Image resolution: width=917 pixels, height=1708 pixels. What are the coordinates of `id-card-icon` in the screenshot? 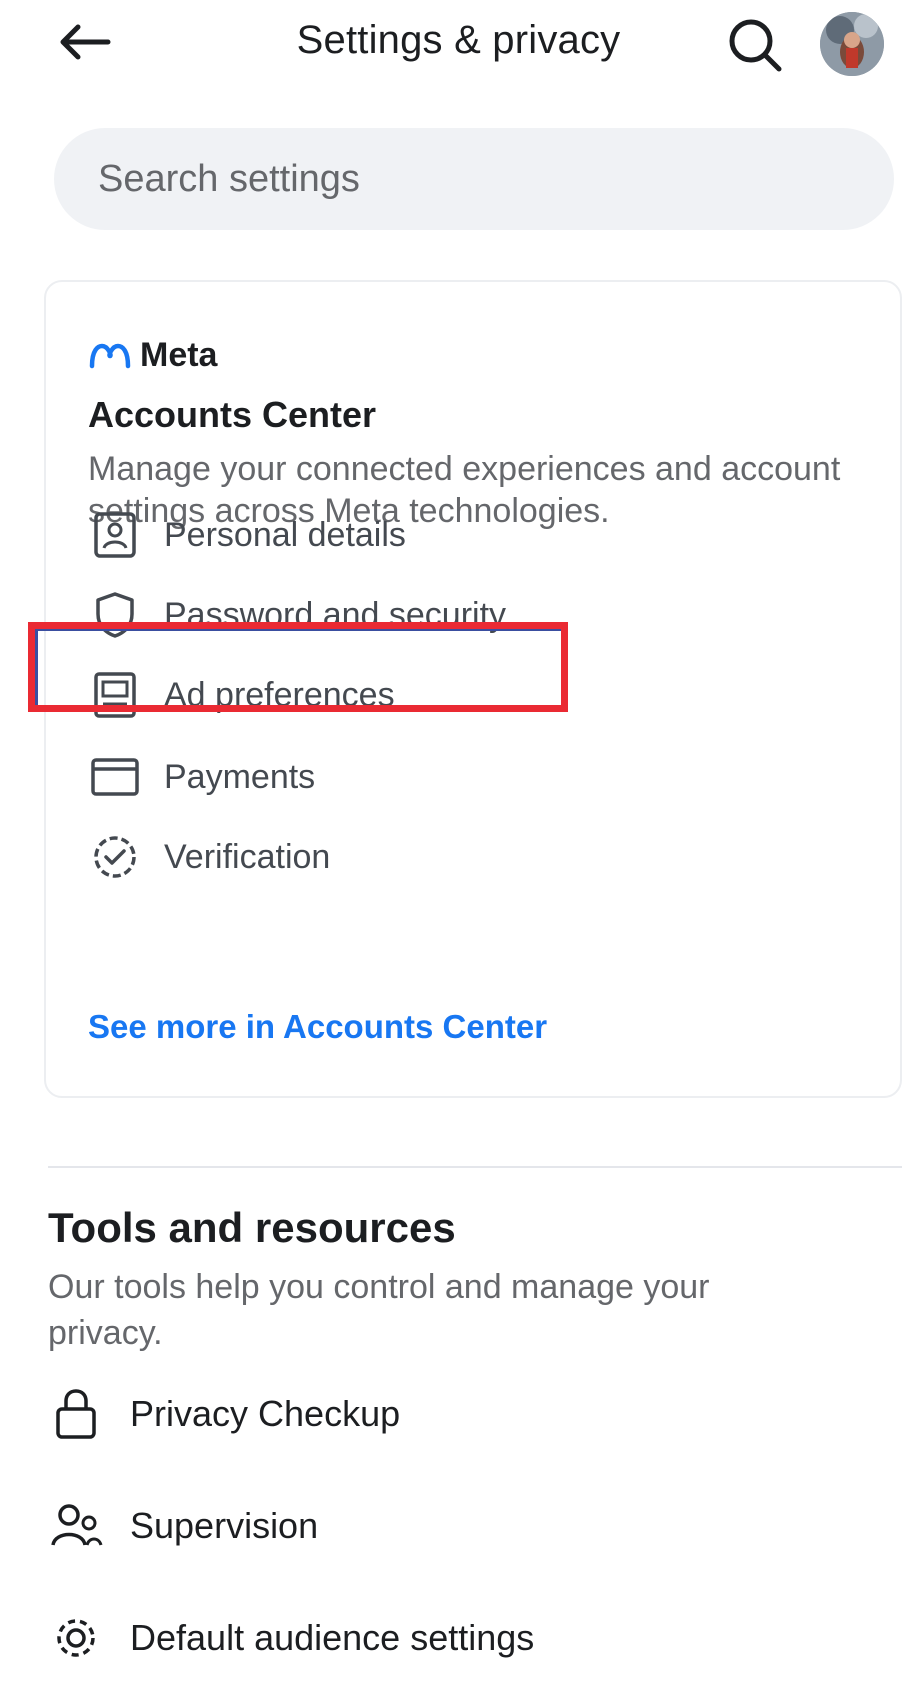 It's located at (115, 535).